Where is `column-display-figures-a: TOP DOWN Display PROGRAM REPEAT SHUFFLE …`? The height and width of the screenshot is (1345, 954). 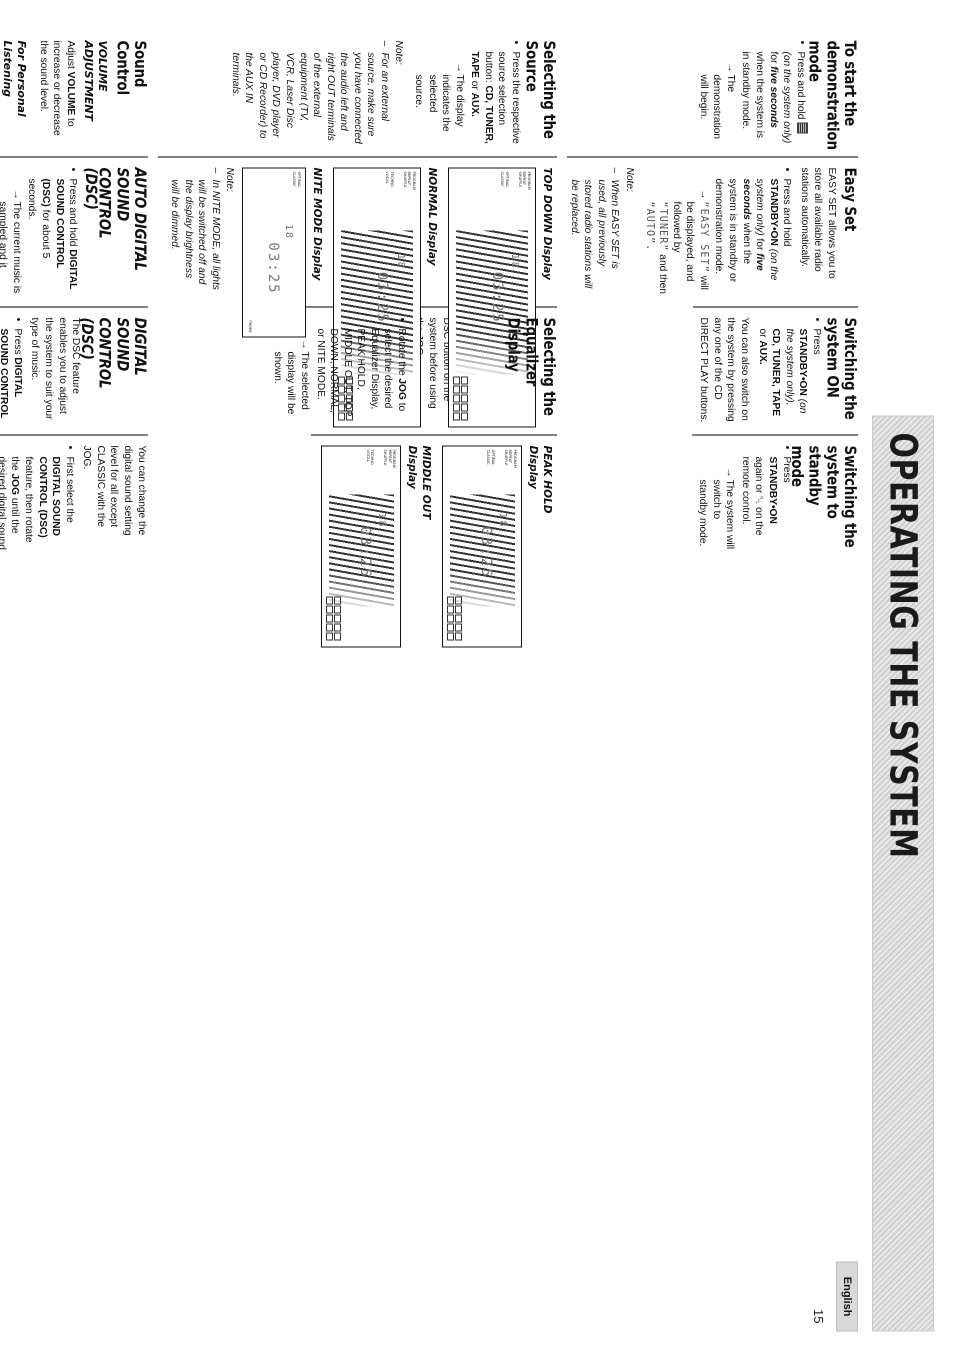 column-display-figures-a: TOP DOWN Display PROGRAM REPEAT SHUFFLE … is located at coordinates (357, 291).